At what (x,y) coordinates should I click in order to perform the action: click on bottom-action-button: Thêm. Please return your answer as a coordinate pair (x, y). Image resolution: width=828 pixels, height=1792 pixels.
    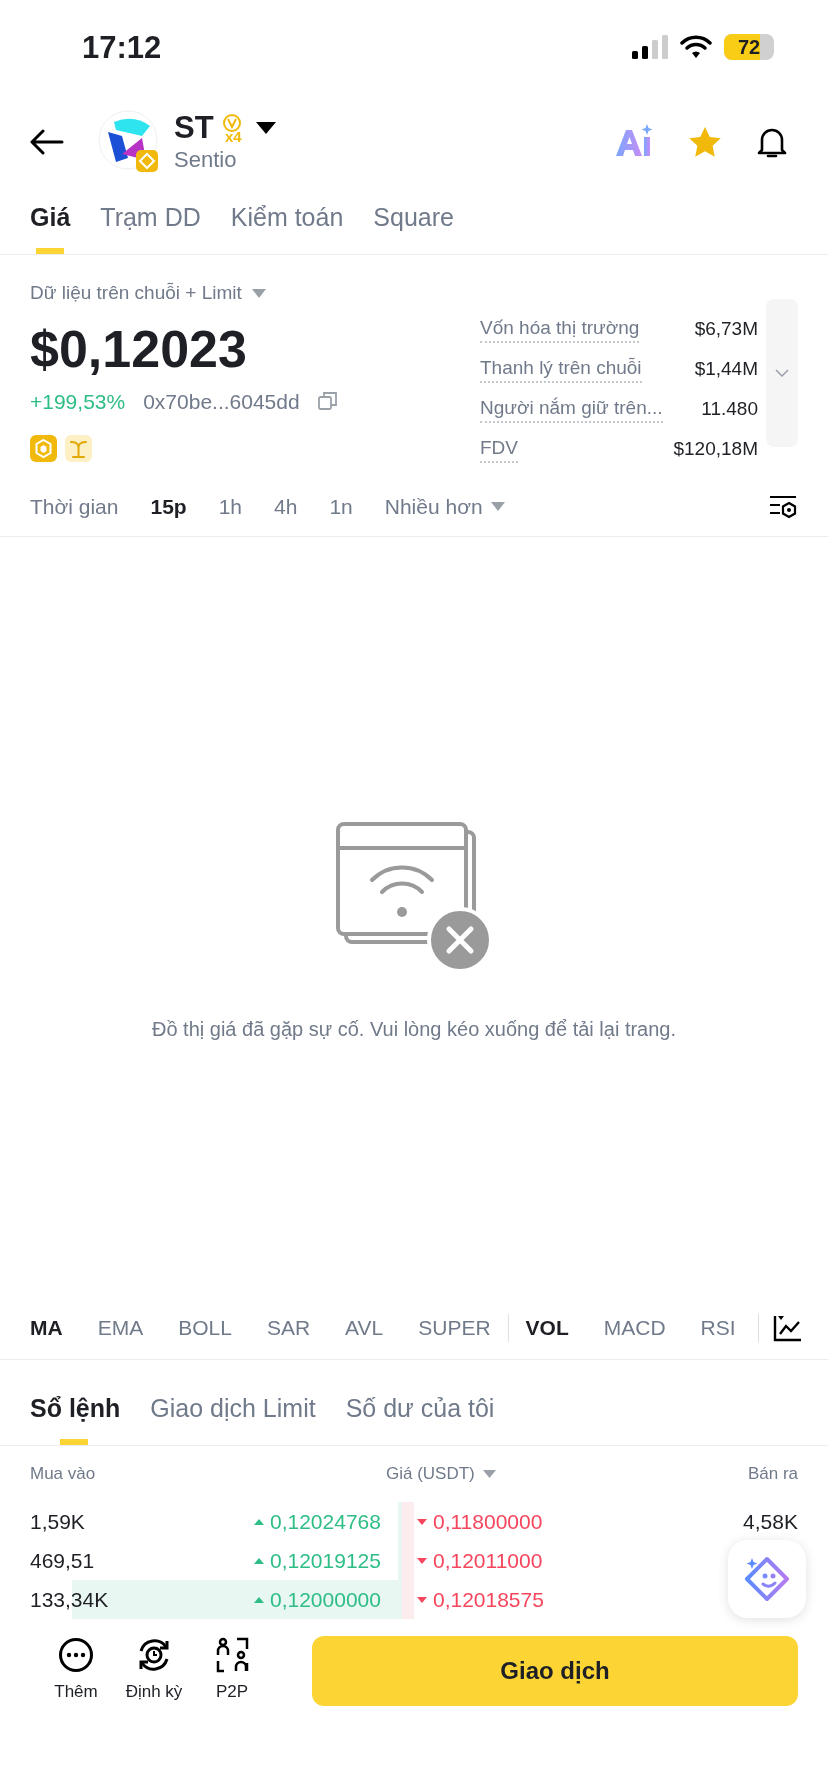
    Looking at the image, I should click on (76, 1671).